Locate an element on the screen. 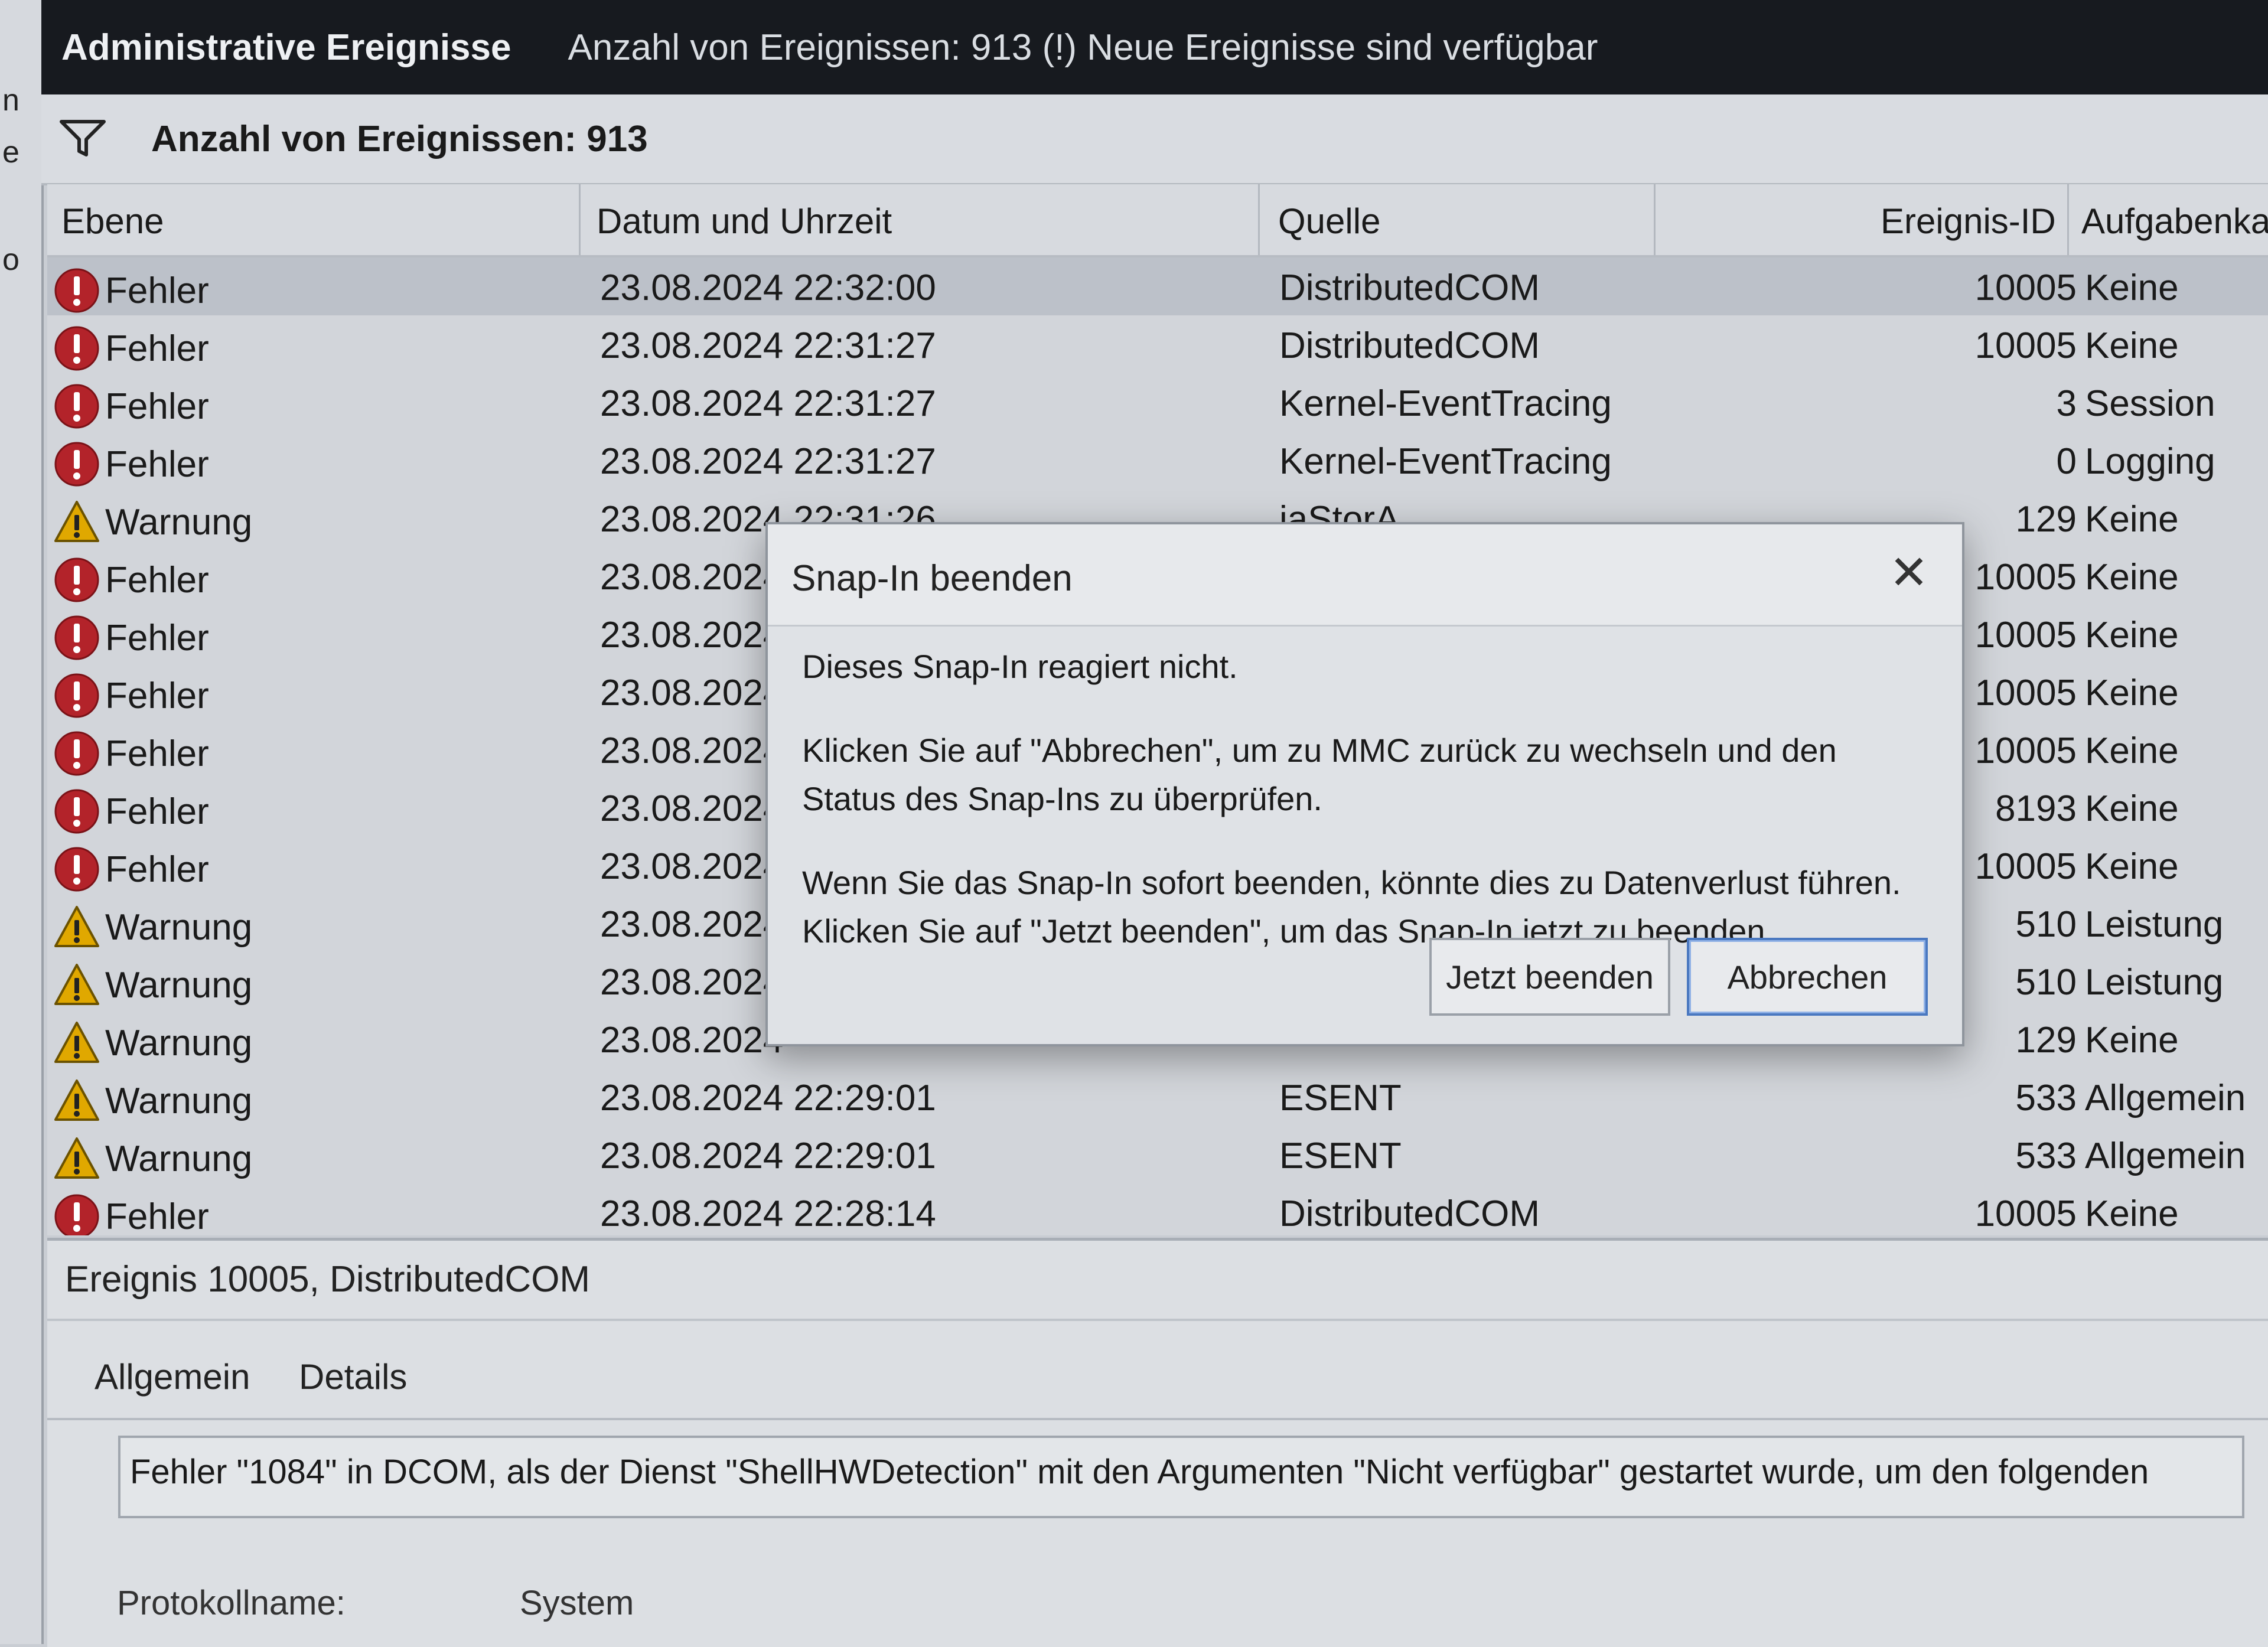 This screenshot has width=2268, height=1647. view-title: Administrative Ereignisse is located at coordinates (286, 48).